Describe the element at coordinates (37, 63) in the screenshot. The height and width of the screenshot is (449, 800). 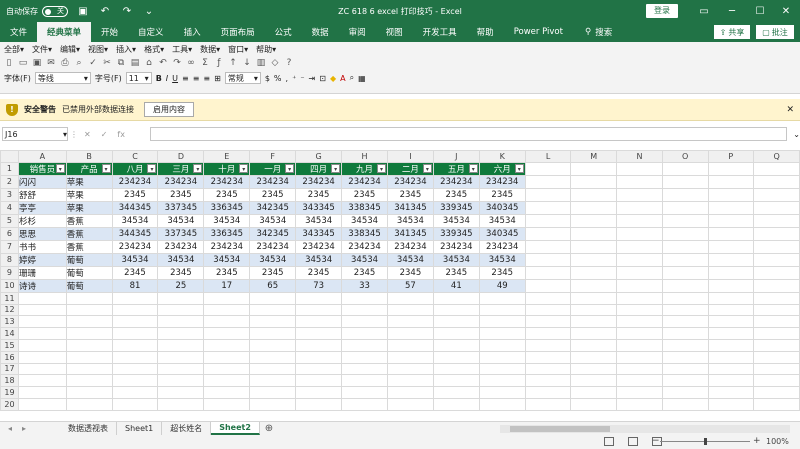
I see `save-icon: ▣` at that location.